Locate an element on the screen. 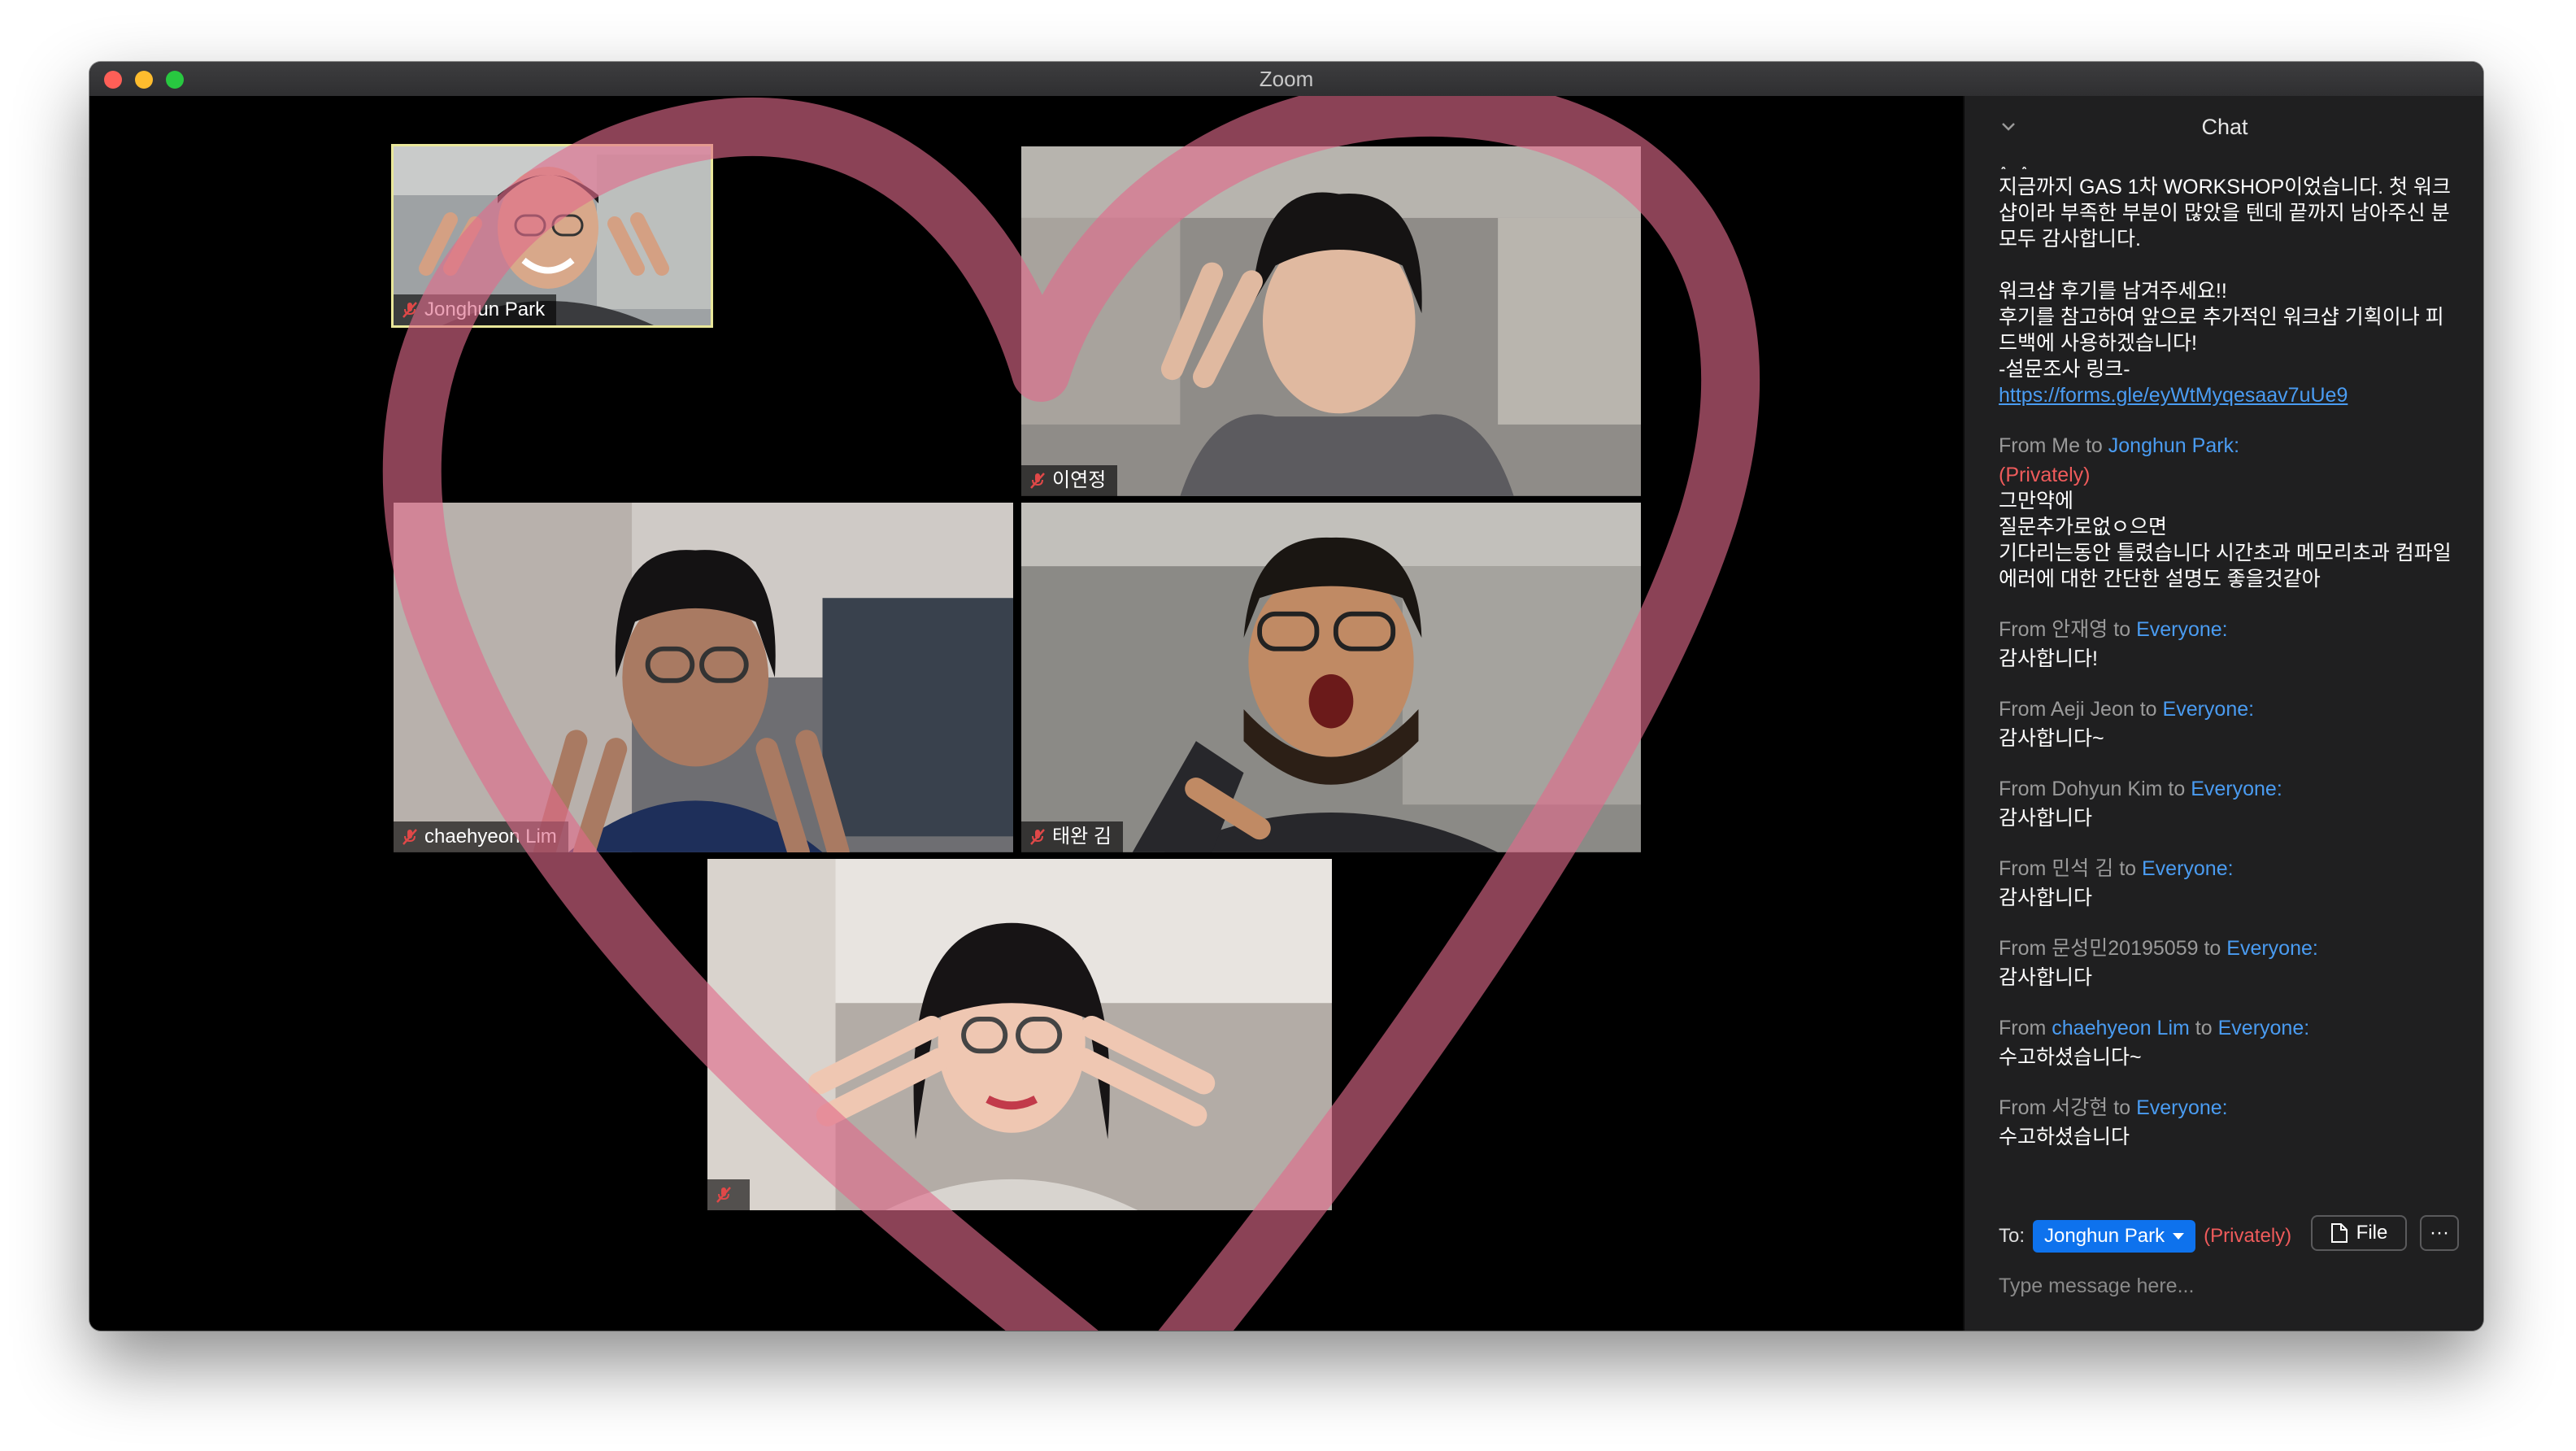  message-text: 감사합니다~ is located at coordinates (2052, 739).